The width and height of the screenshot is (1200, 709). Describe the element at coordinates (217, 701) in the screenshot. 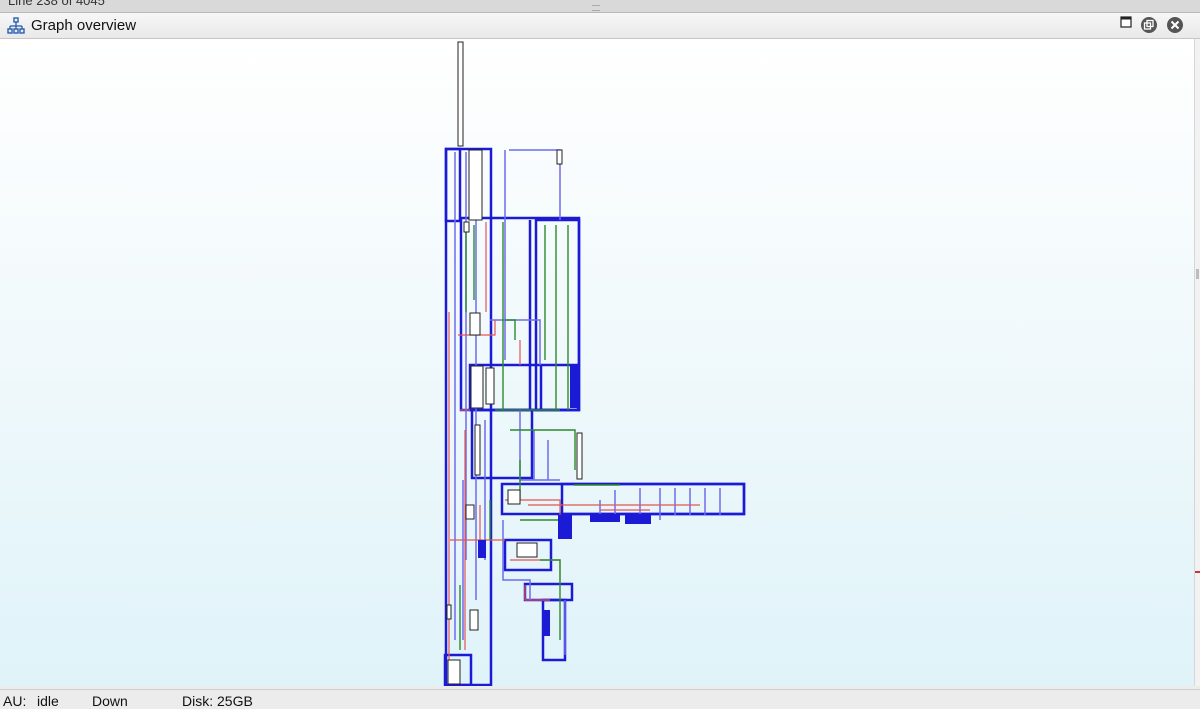

I see `disk-status: Disk: 25GB` at that location.